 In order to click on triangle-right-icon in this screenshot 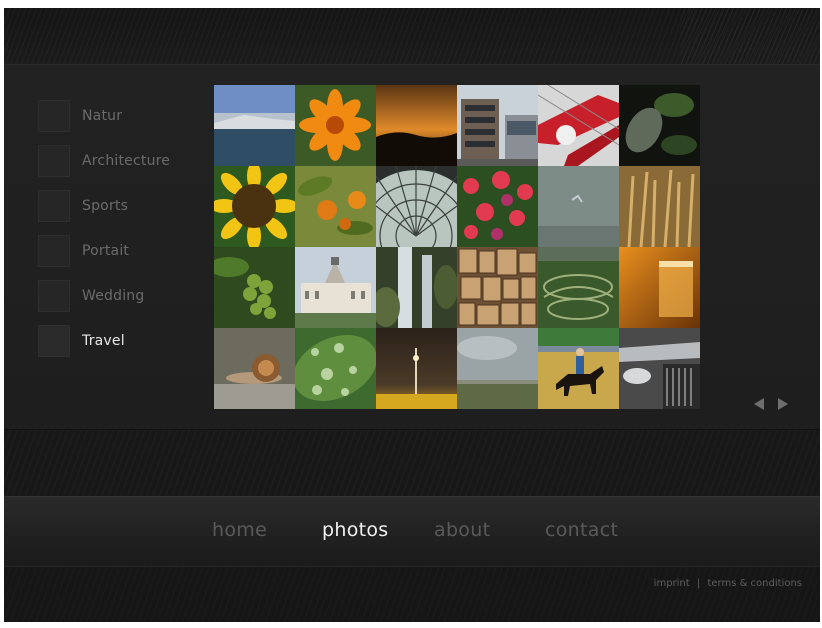, I will do `click(783, 404)`.